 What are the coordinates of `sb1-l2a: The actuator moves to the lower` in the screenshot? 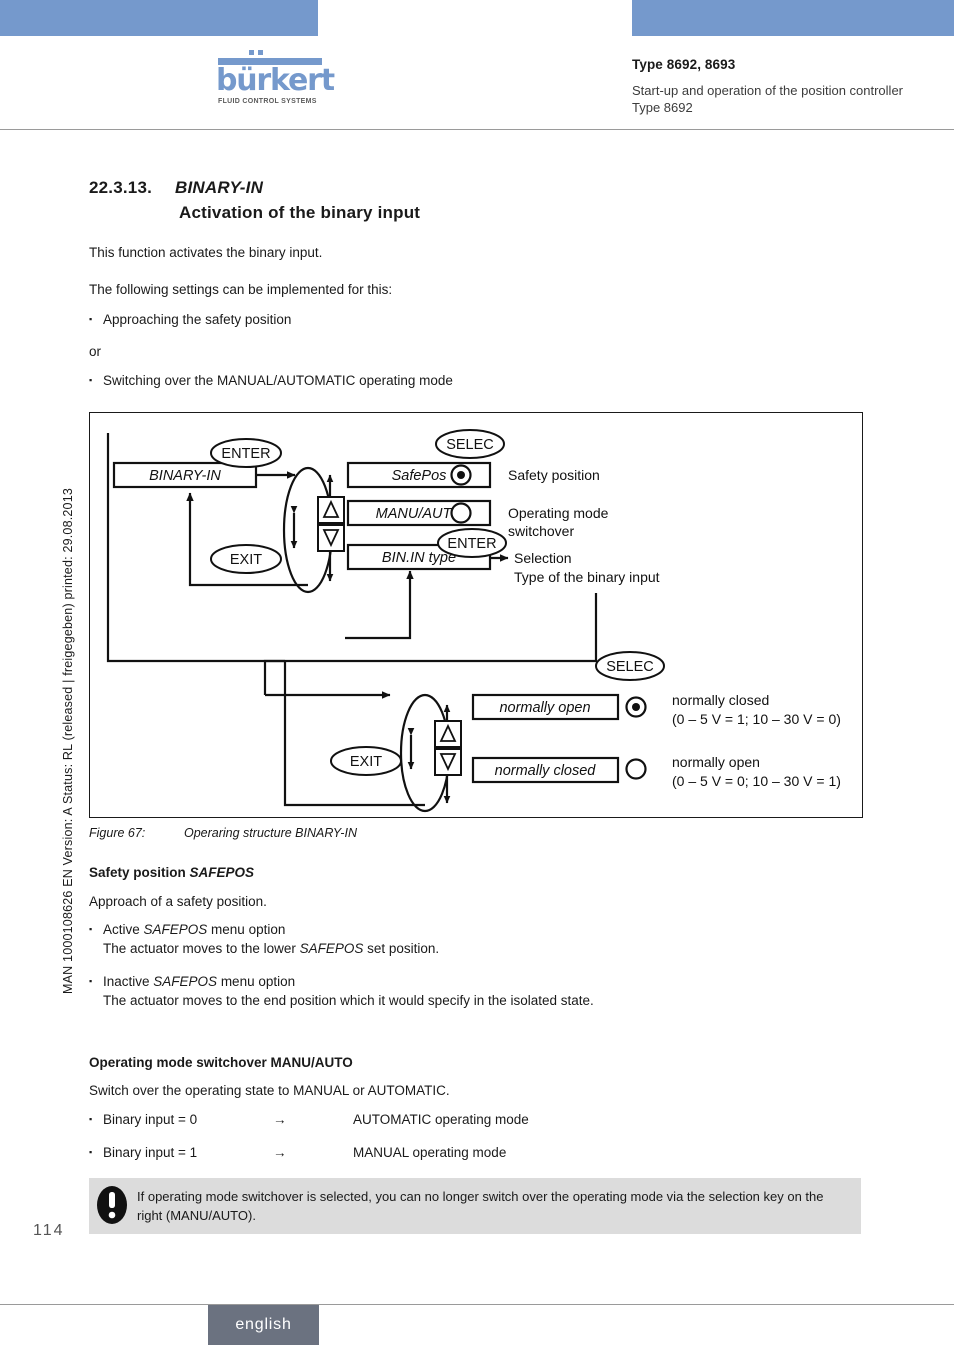 It's located at (201, 948).